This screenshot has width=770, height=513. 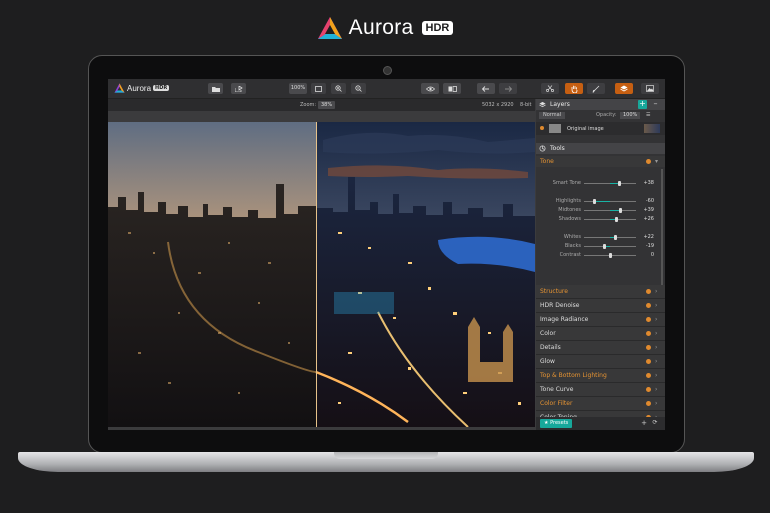 What do you see at coordinates (526, 105) in the screenshot?
I see `bit-depth: 8-bit` at bounding box center [526, 105].